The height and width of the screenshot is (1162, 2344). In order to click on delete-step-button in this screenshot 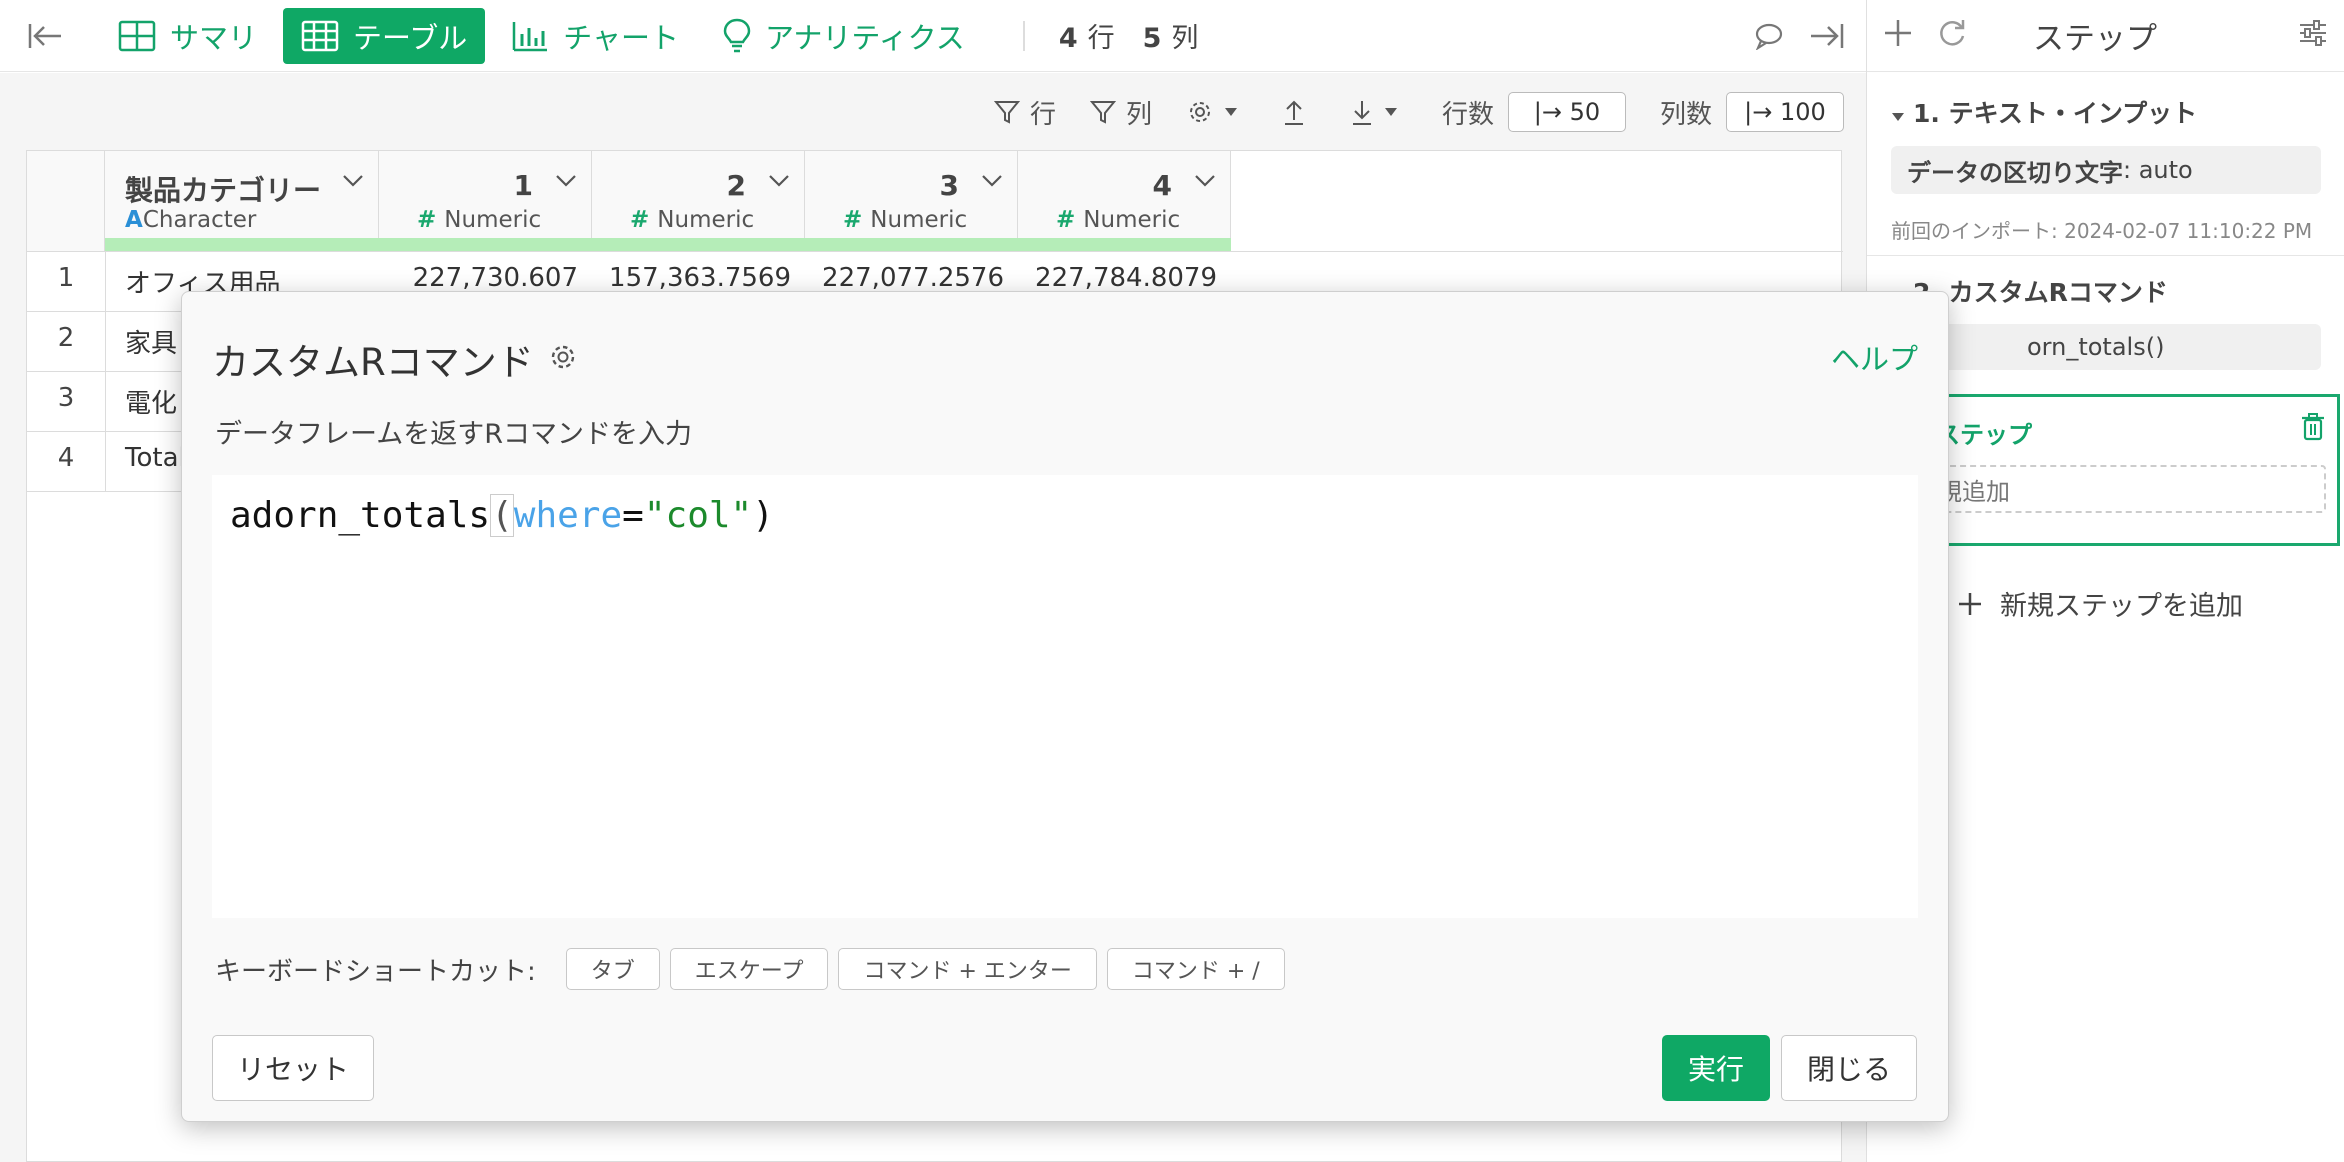, I will do `click(2313, 429)`.